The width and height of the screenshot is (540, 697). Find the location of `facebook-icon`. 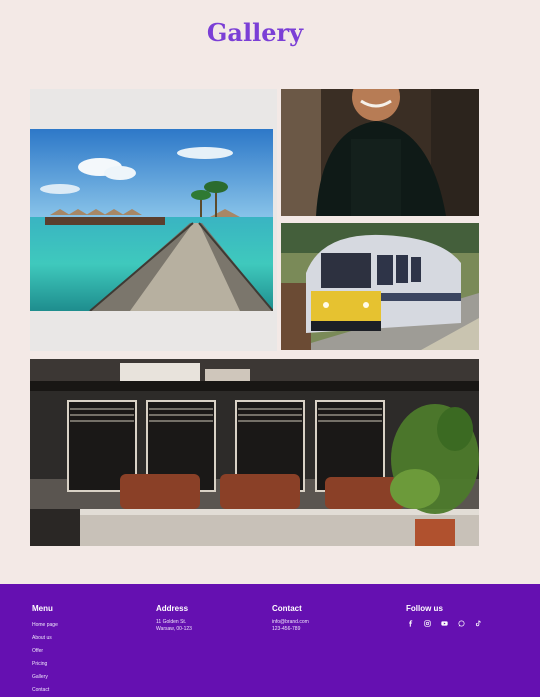

facebook-icon is located at coordinates (410, 623).